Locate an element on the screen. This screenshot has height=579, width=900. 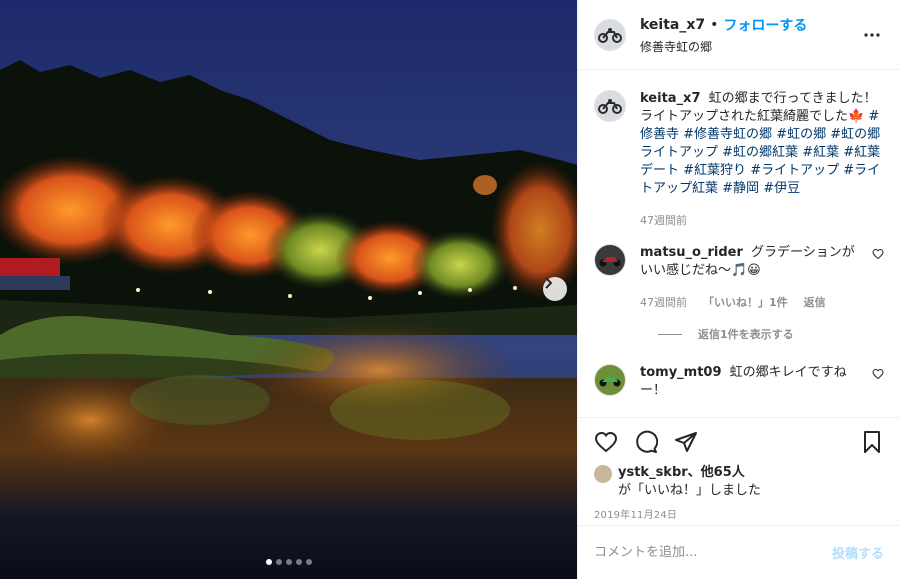
header-line: keita_x7 • フォローする is located at coordinates (750, 25).